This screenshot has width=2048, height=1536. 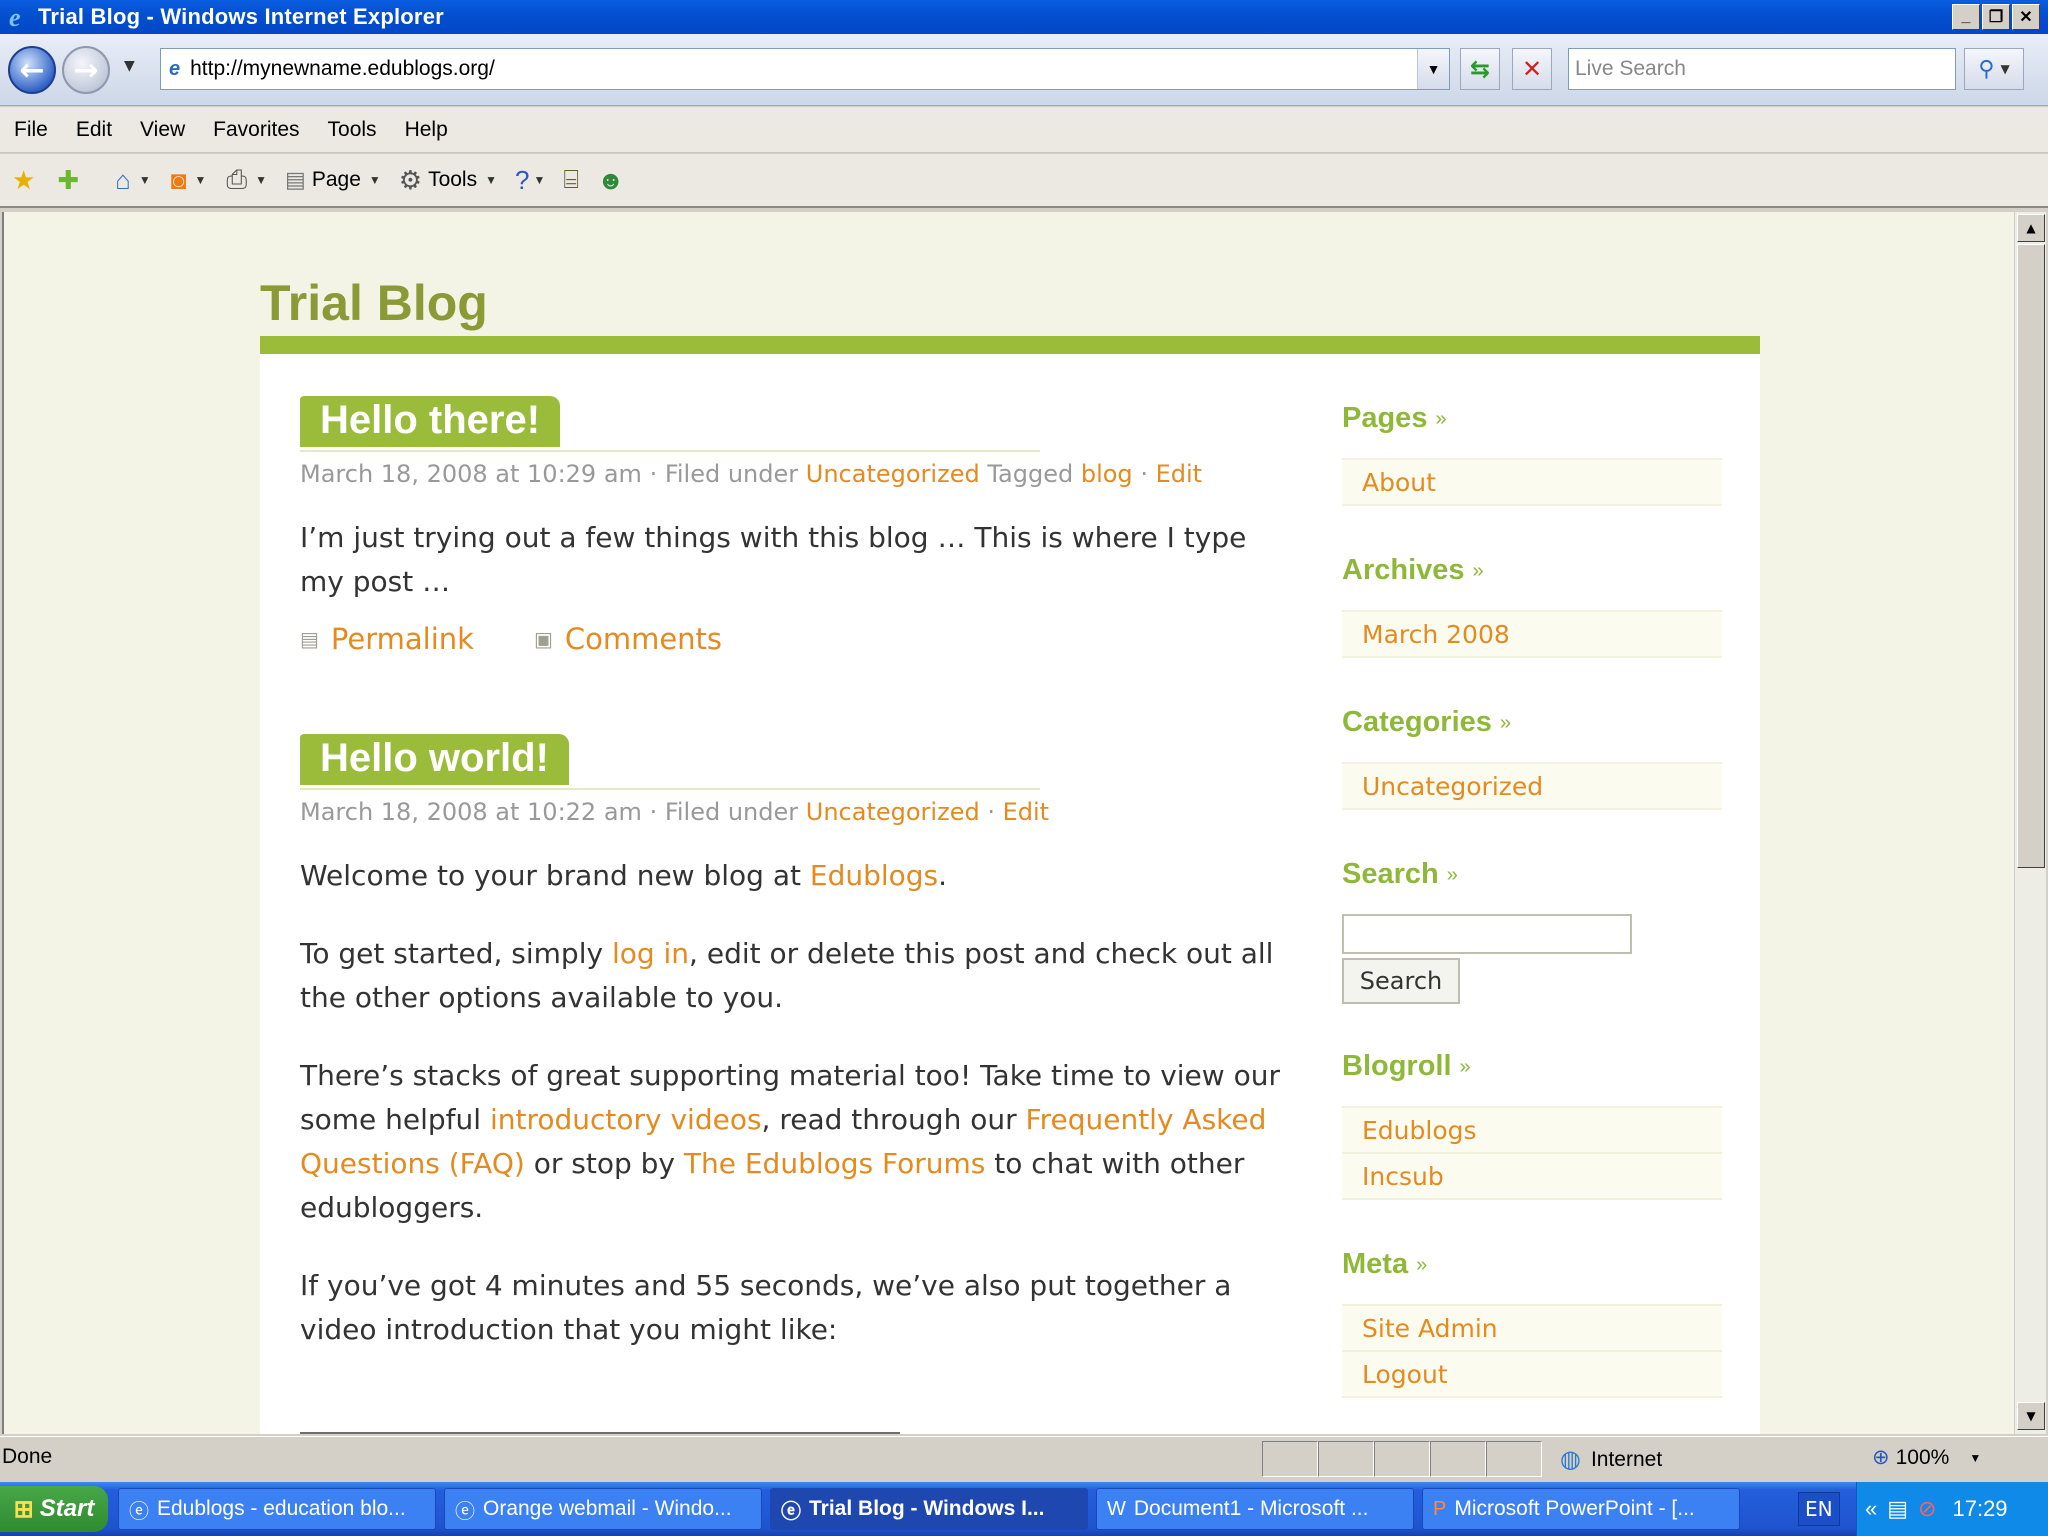 What do you see at coordinates (600, 1433) in the screenshot?
I see `video-embed` at bounding box center [600, 1433].